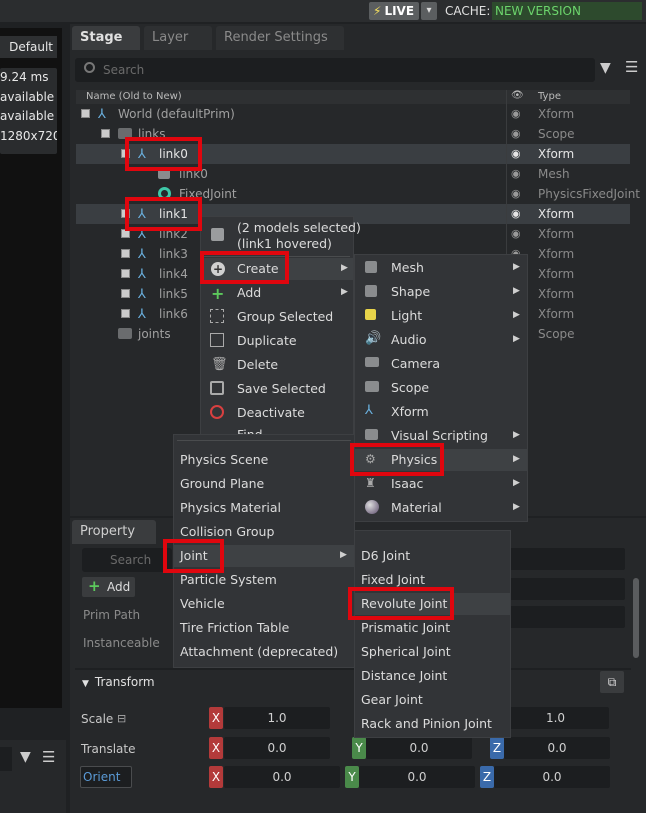 The width and height of the screenshot is (646, 813). What do you see at coordinates (284, 243) in the screenshot?
I see `menu-subheader: (link1 hovered)` at bounding box center [284, 243].